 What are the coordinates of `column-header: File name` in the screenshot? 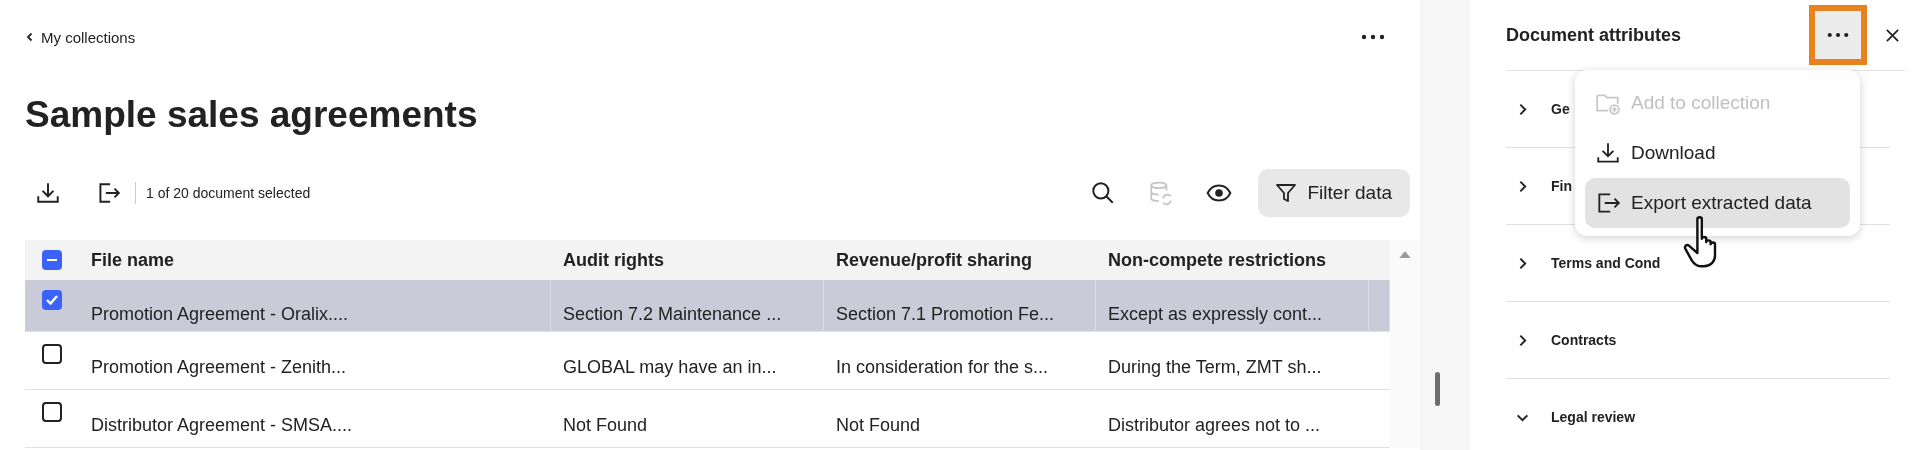 It's located at (315, 260).